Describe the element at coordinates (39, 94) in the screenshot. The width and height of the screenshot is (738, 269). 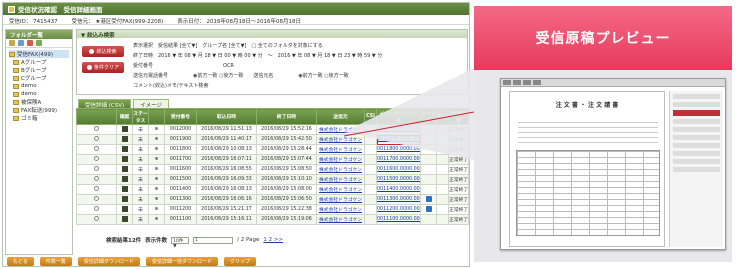
I see `folder-item: demo` at that location.